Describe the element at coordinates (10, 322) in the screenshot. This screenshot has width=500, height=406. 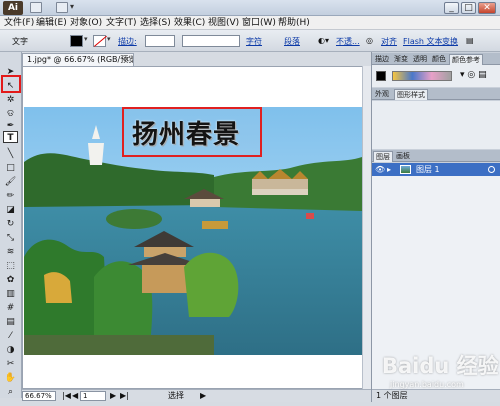
I see `gradient-tool-icon: ▤` at that location.